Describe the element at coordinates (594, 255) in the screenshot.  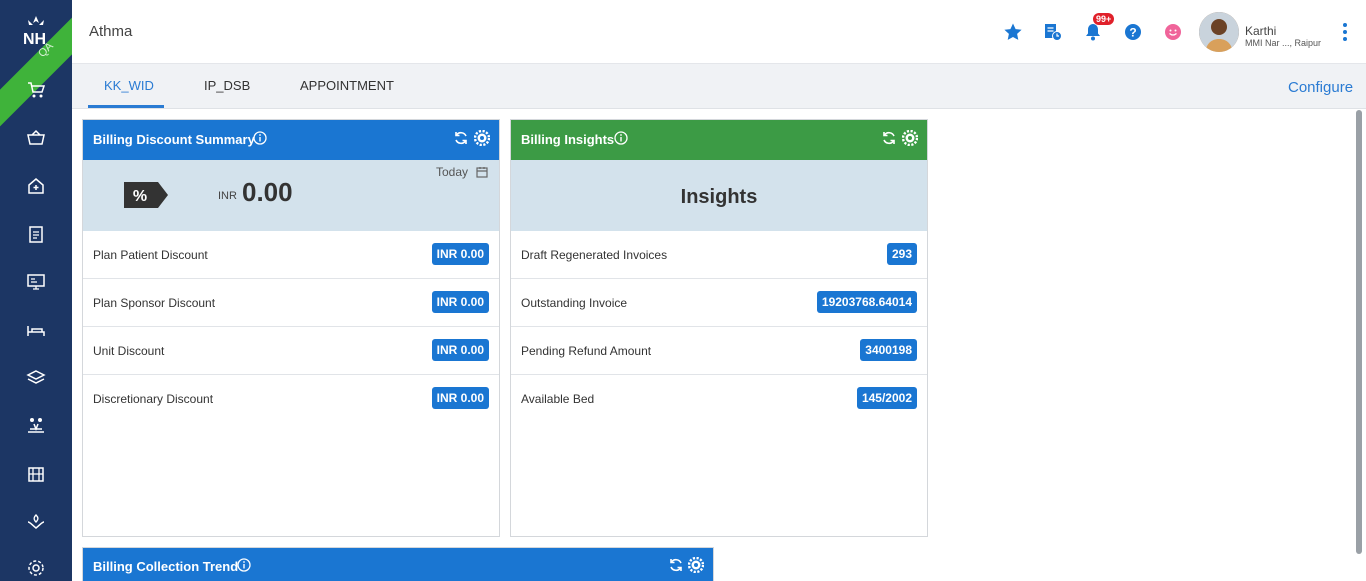
I see `row-label: Draft Regenerated Invoices` at that location.